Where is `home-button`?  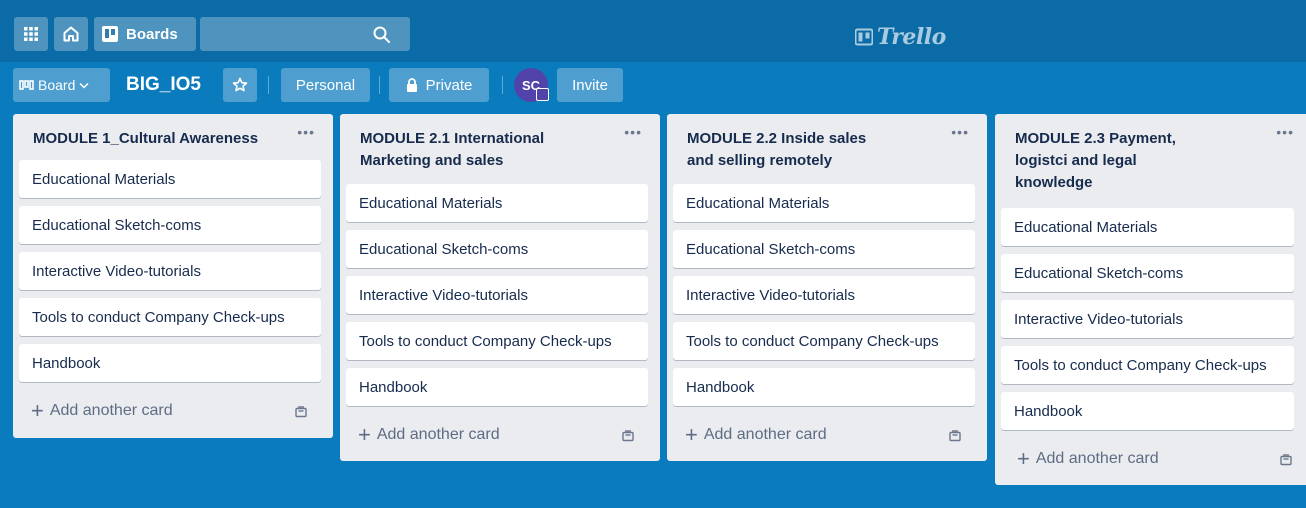 home-button is located at coordinates (71, 34).